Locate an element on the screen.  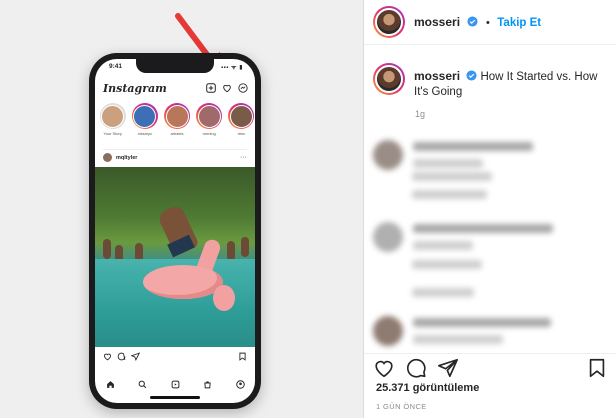
more-icon: ··· is located at coordinates (243, 157).